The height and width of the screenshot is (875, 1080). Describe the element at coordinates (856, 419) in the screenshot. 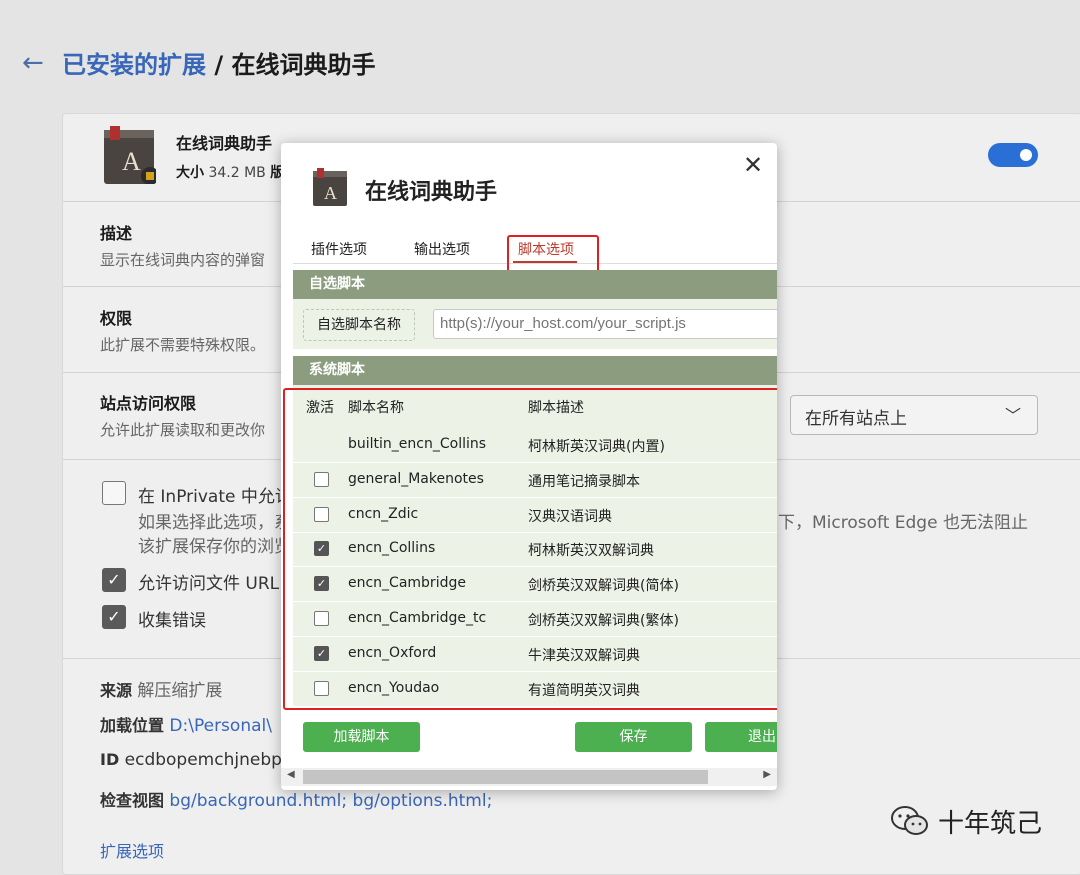

I see `site-access-value: 在所有站点上` at that location.